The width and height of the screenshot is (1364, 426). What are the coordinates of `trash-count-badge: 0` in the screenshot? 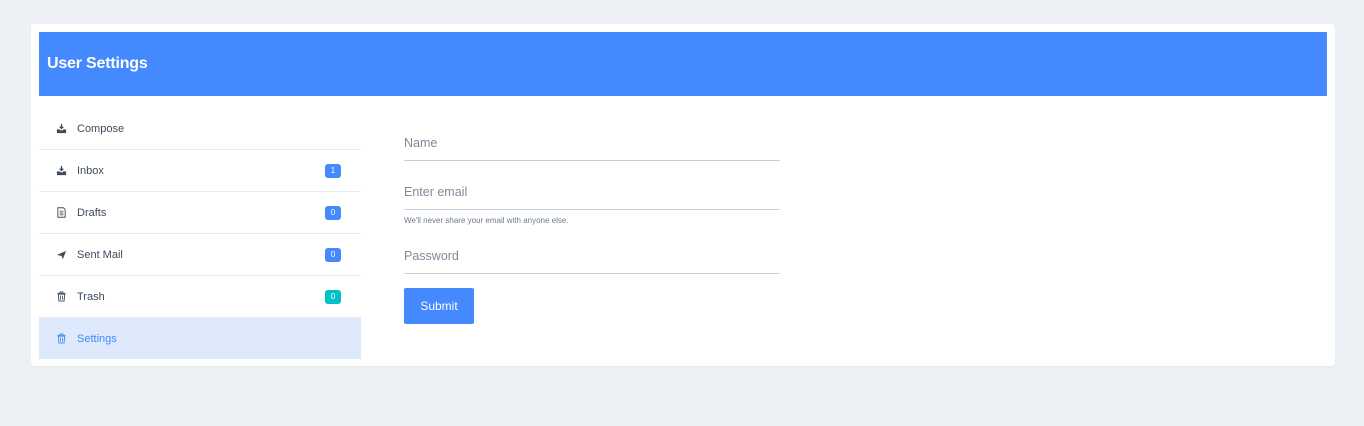 It's located at (333, 296).